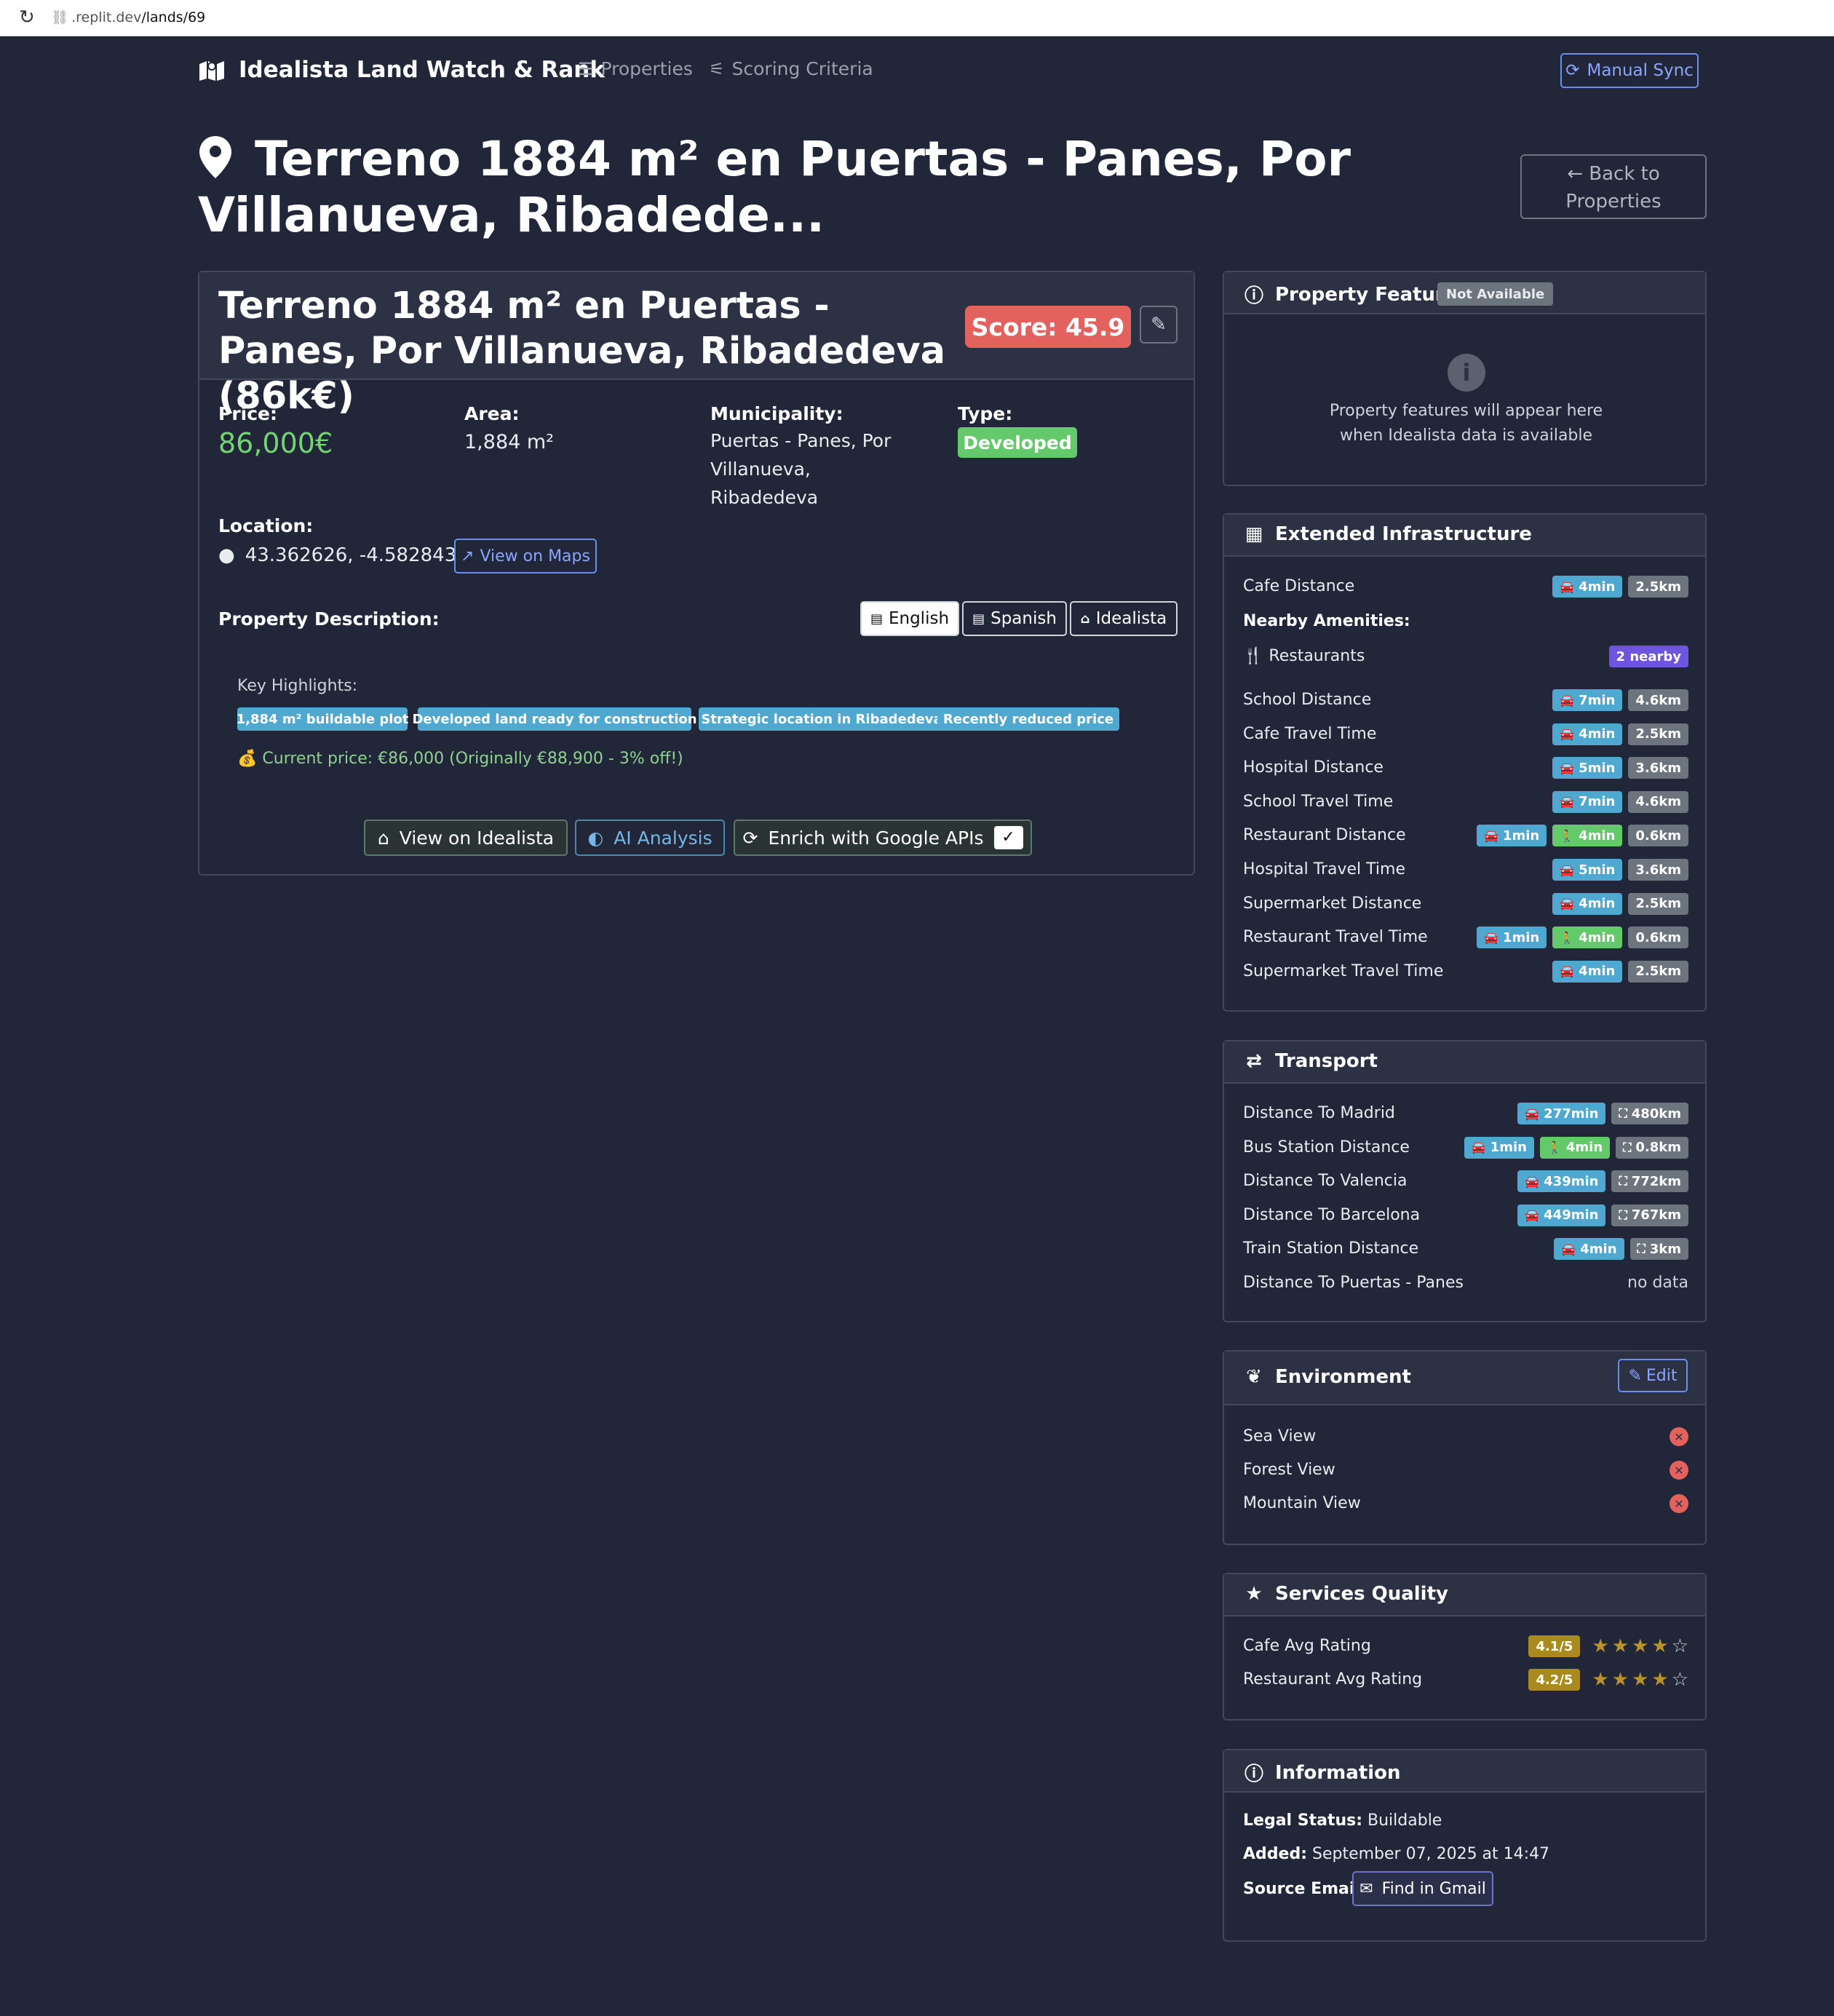 The height and width of the screenshot is (2016, 1834). I want to click on lang-spanish-button: ▤ Spanish, so click(1014, 618).